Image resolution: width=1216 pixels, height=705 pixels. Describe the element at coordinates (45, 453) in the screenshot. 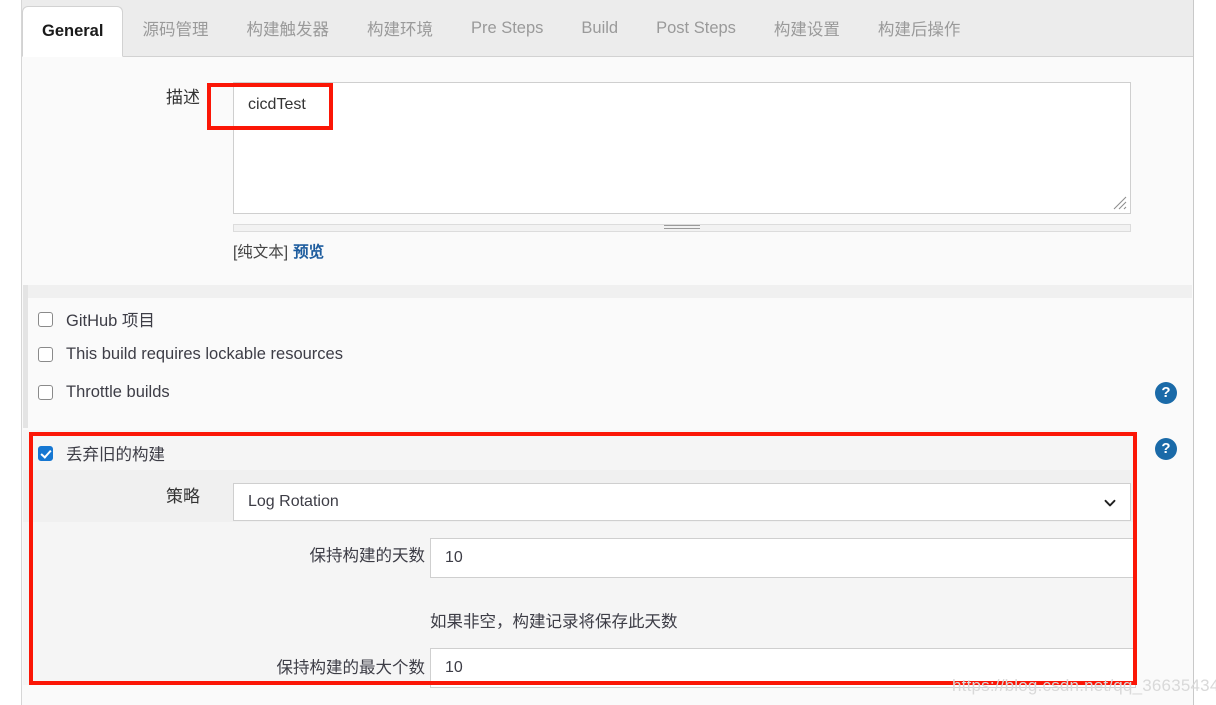

I see `discard-old-builds-checkbox` at that location.